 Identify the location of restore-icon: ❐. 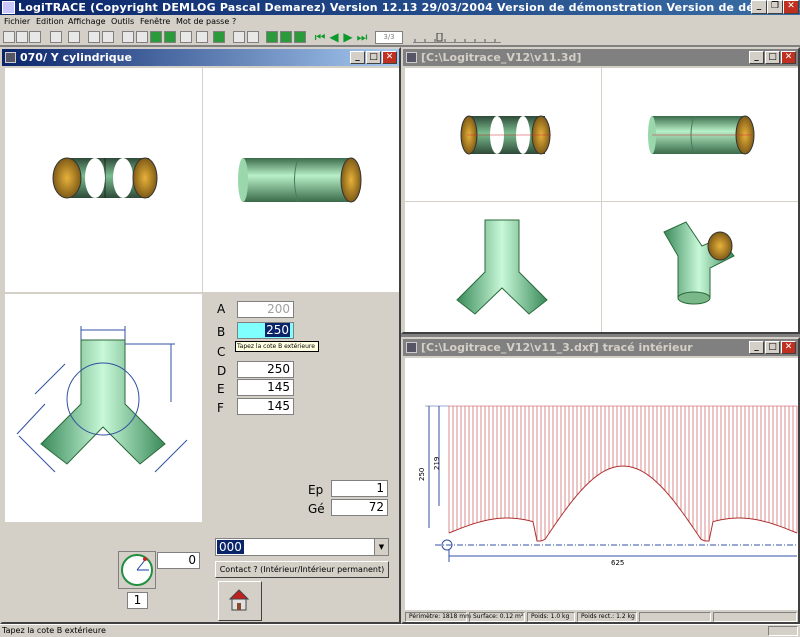
(775, 7).